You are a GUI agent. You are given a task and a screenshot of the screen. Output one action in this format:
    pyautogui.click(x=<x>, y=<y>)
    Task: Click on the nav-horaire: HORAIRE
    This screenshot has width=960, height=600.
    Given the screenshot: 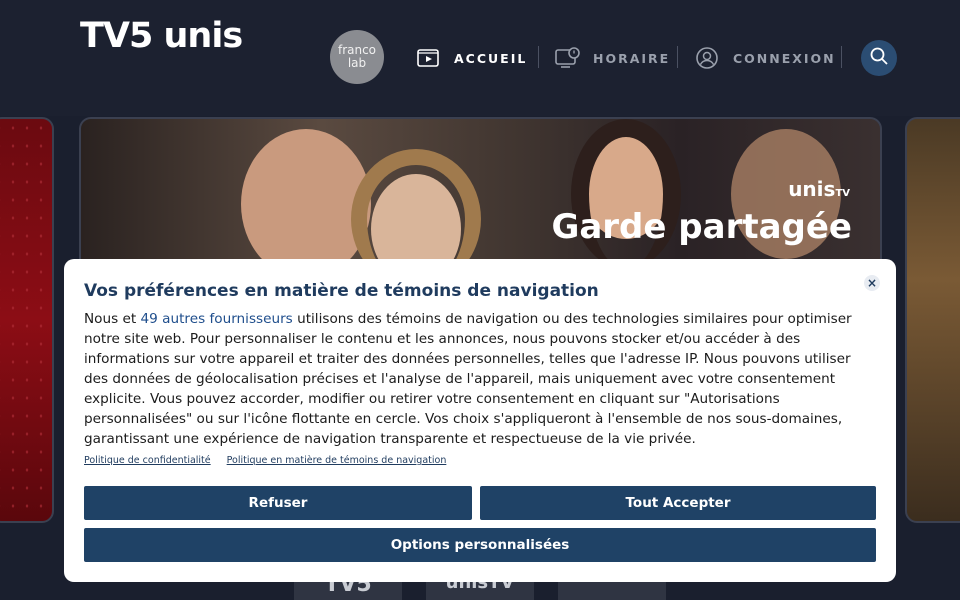 What is the action you would take?
    pyautogui.click(x=612, y=58)
    